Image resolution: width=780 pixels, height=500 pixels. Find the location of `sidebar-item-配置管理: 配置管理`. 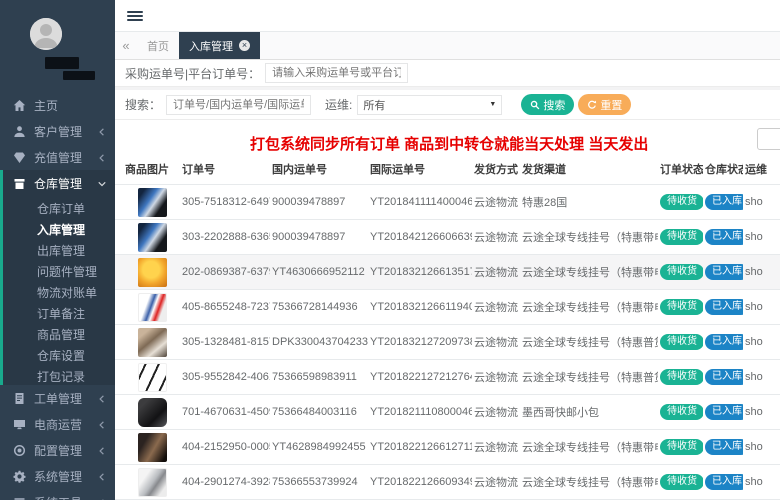

sidebar-item-配置管理: 配置管理 is located at coordinates (57, 450).